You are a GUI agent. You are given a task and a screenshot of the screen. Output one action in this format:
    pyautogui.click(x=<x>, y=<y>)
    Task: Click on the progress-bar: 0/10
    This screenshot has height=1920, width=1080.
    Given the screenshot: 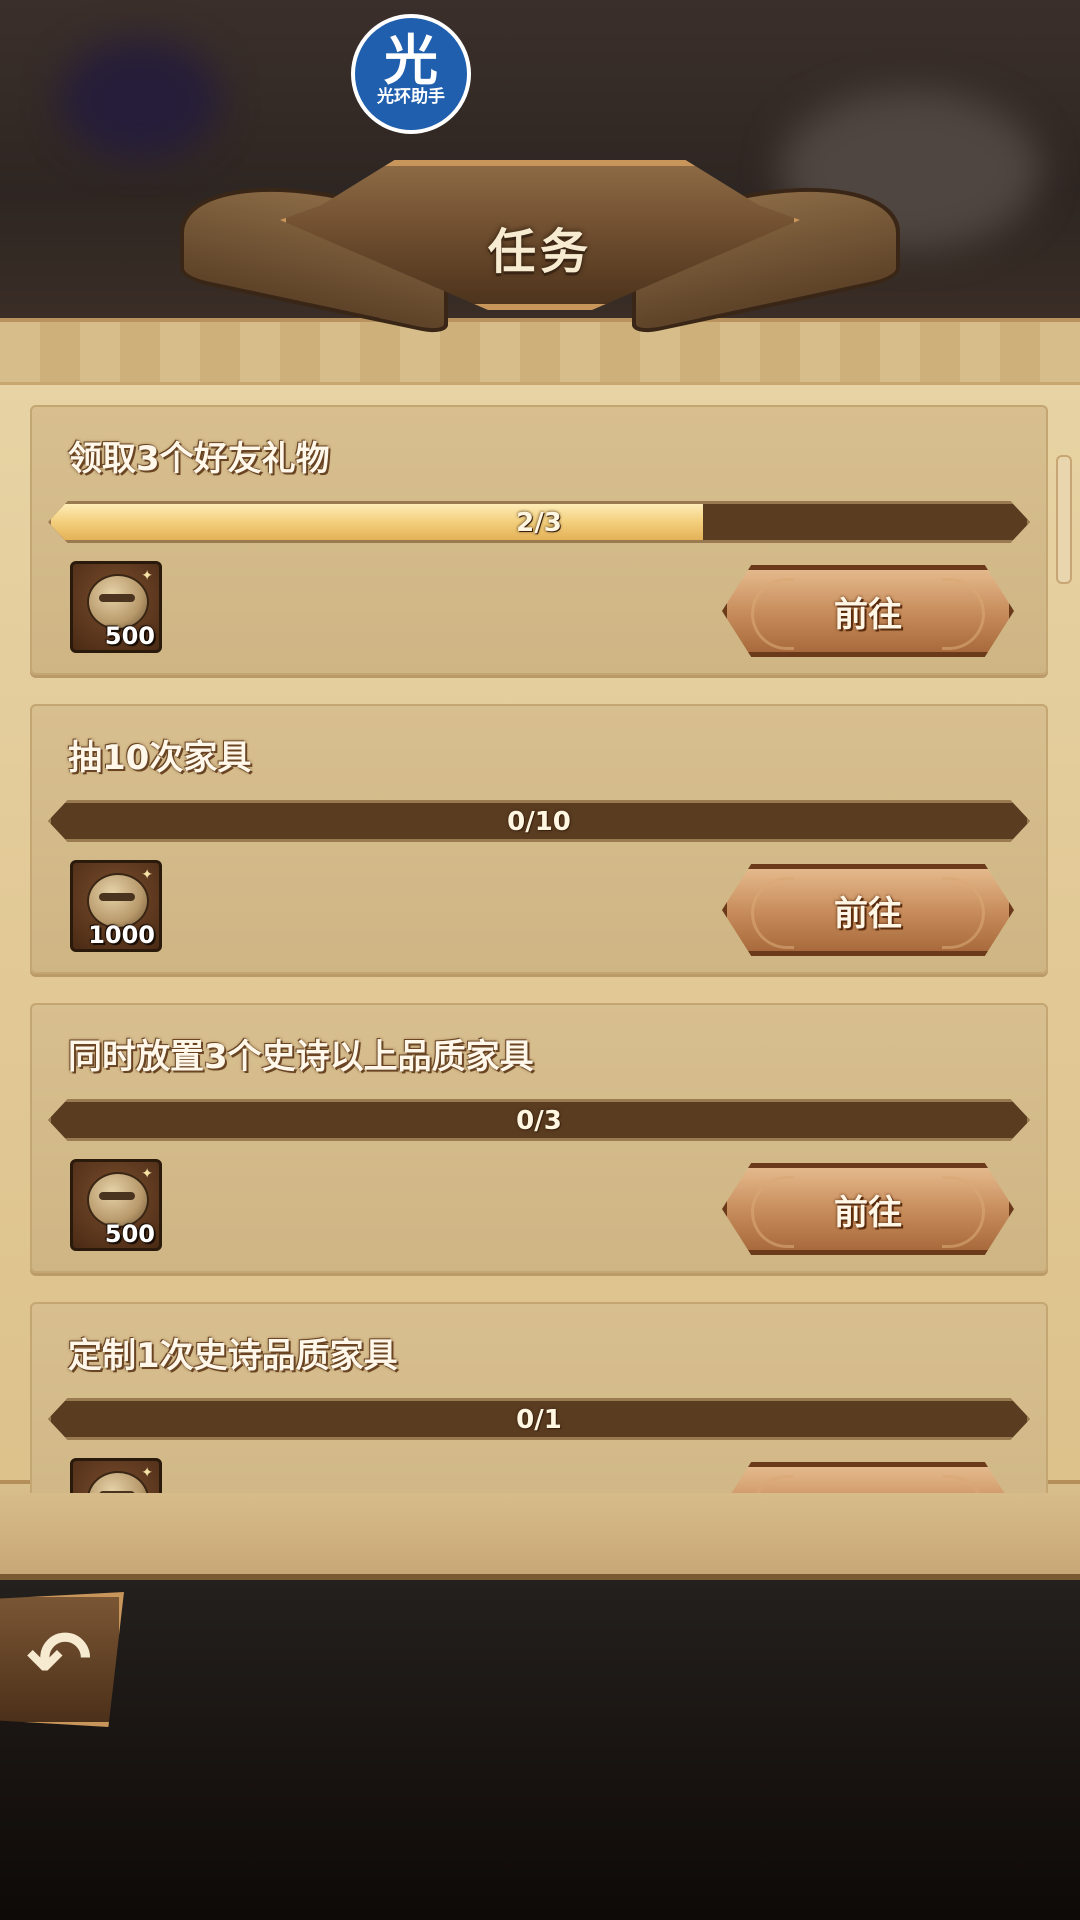 What is the action you would take?
    pyautogui.click(x=539, y=821)
    